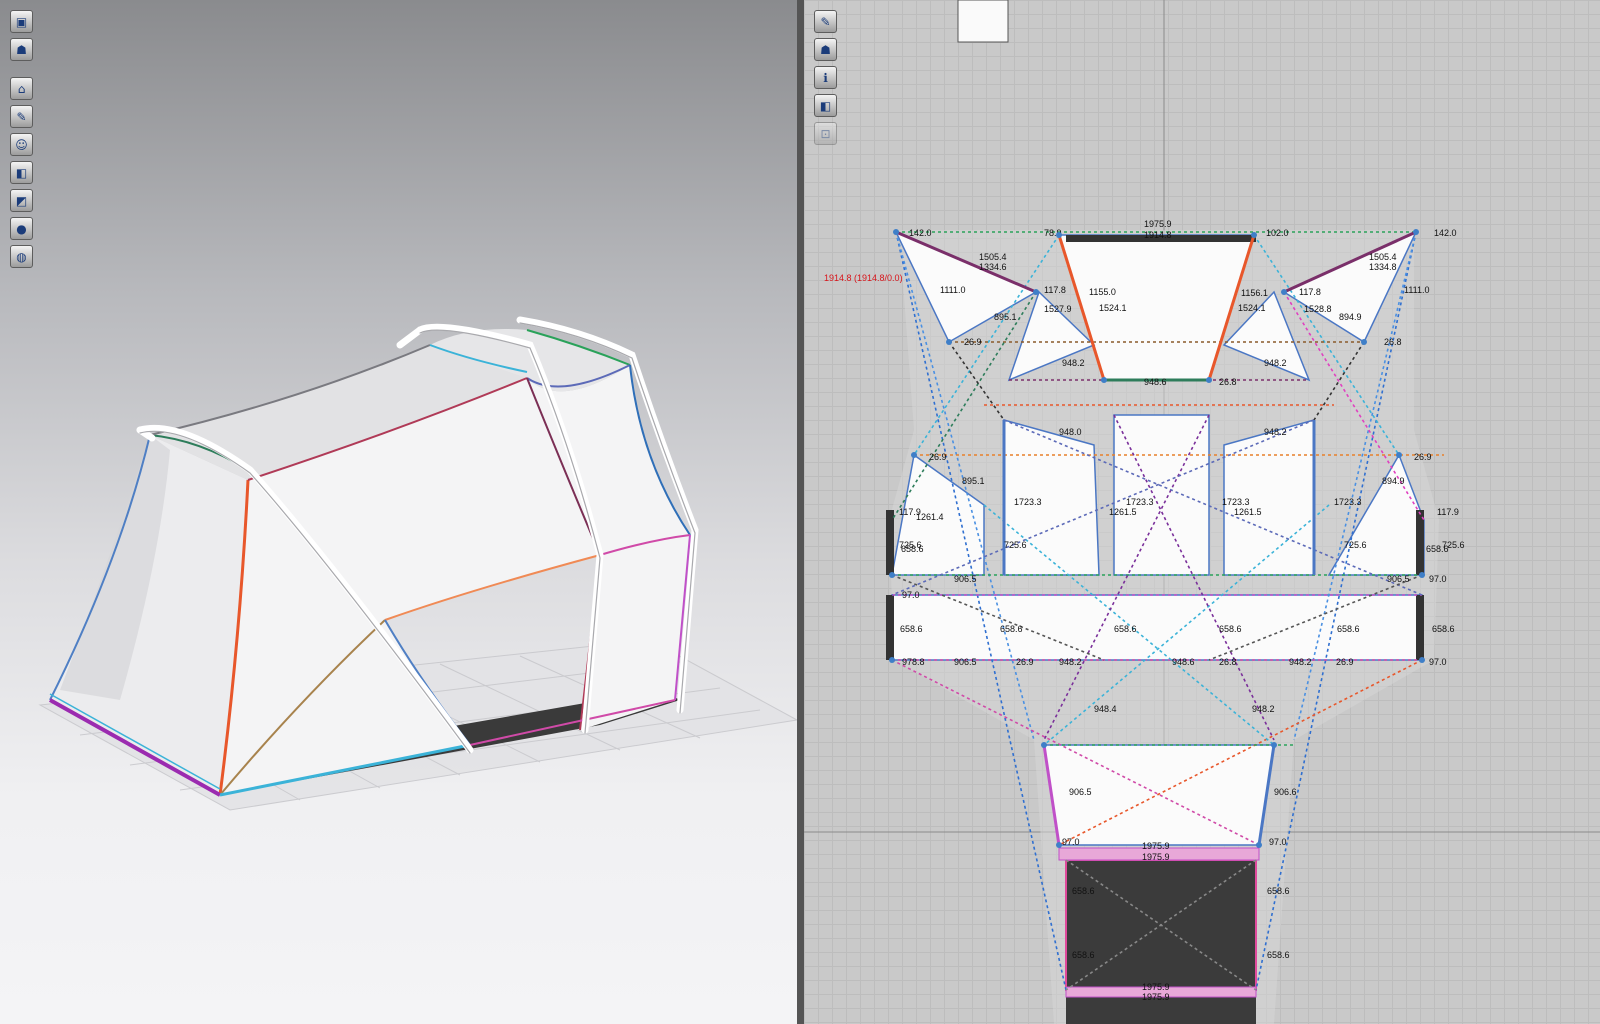  Describe the element at coordinates (1102, 292) in the screenshot. I see `measurement-label: 1155.0` at that location.